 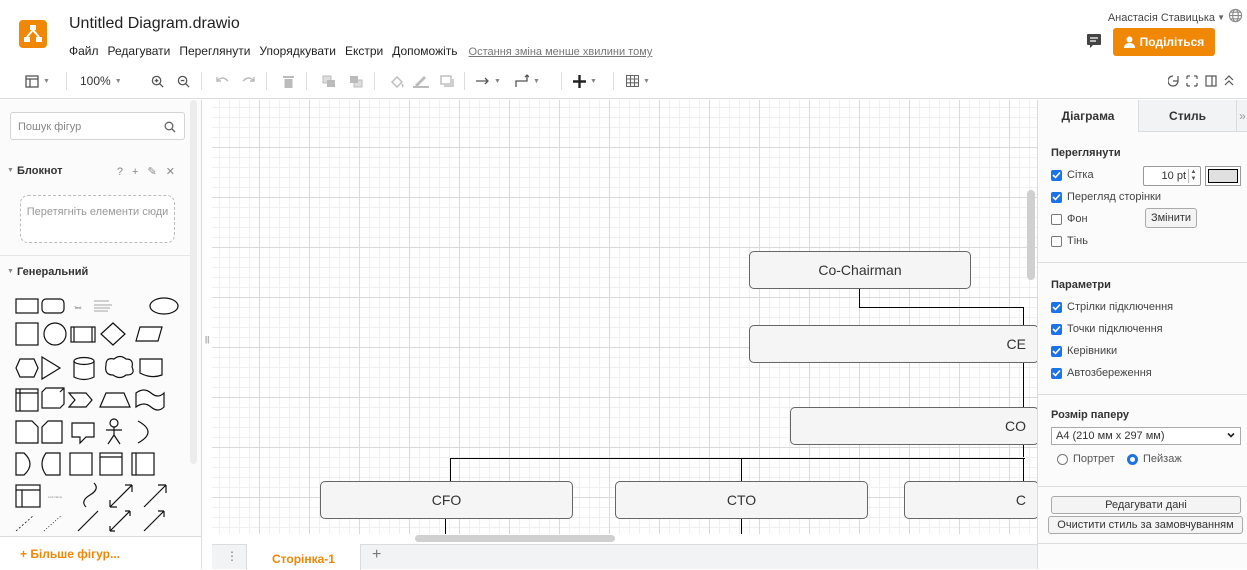 I want to click on square-shape-icon, so click(x=27, y=334).